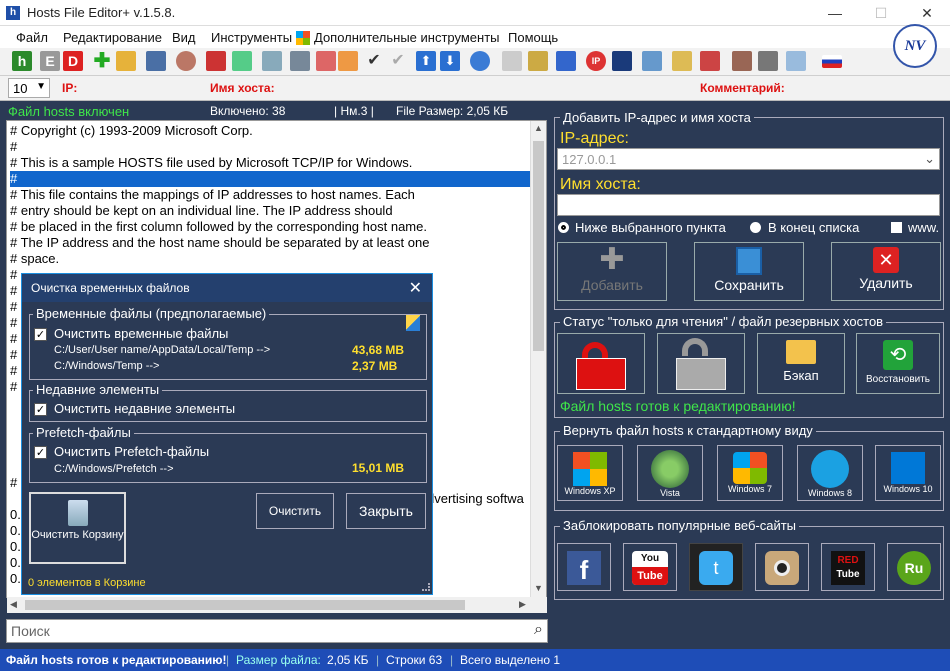 The image size is (950, 671). I want to click on block-instagram-button, so click(782, 567).